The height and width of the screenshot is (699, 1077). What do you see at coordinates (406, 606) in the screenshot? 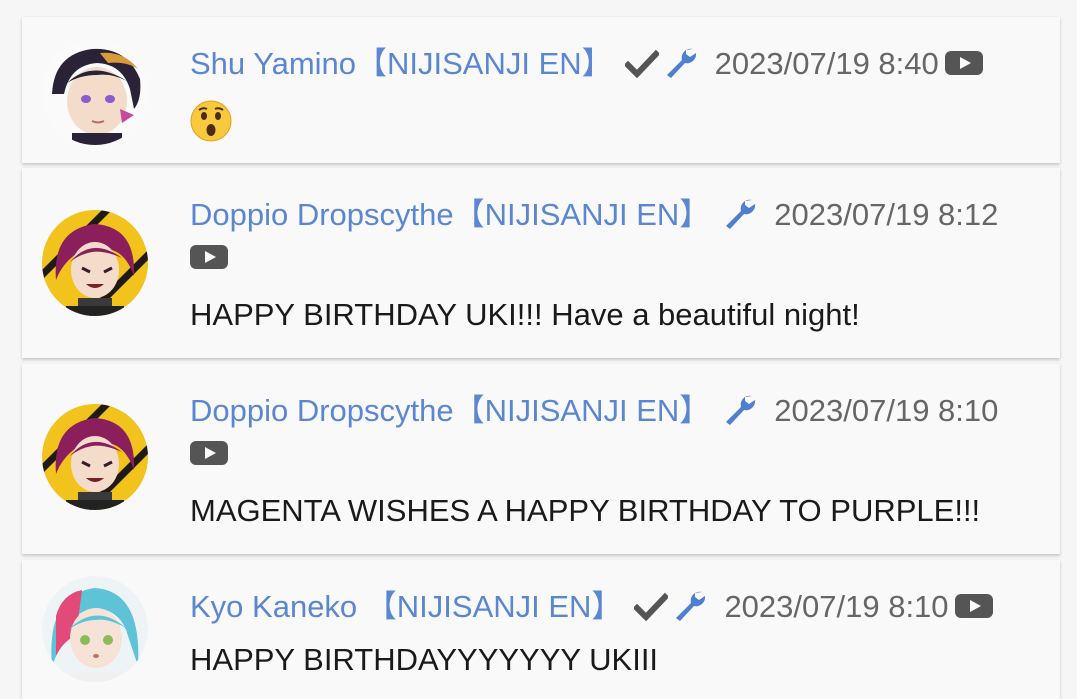
I see `author-name: Kyo Kaneko 【NIJISANJI EN】` at bounding box center [406, 606].